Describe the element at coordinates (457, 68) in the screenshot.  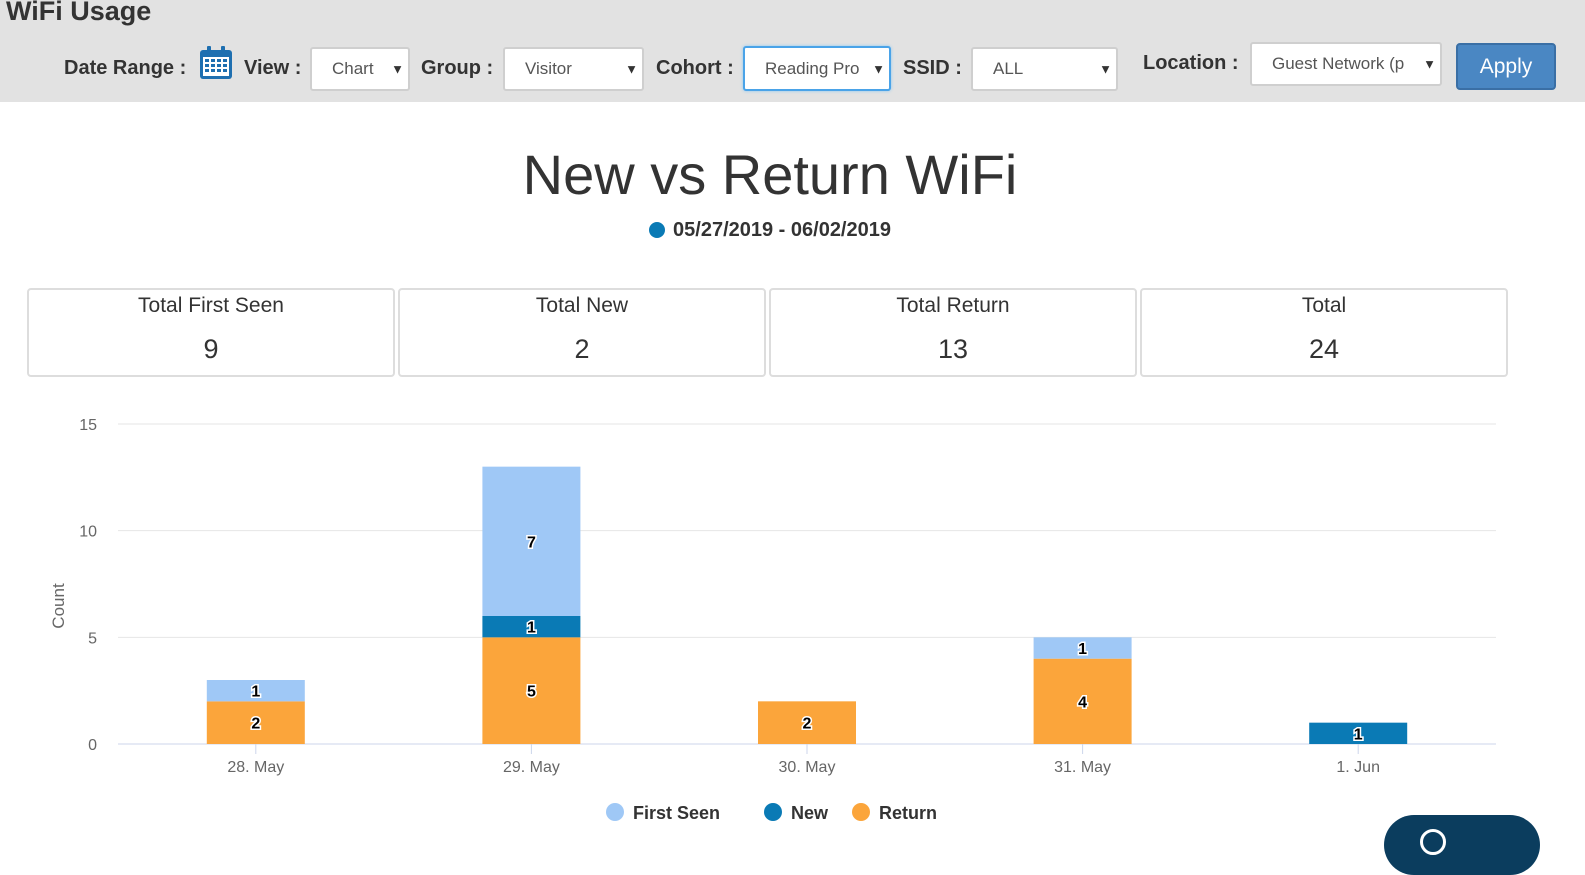
I see `group-label: Group :` at that location.